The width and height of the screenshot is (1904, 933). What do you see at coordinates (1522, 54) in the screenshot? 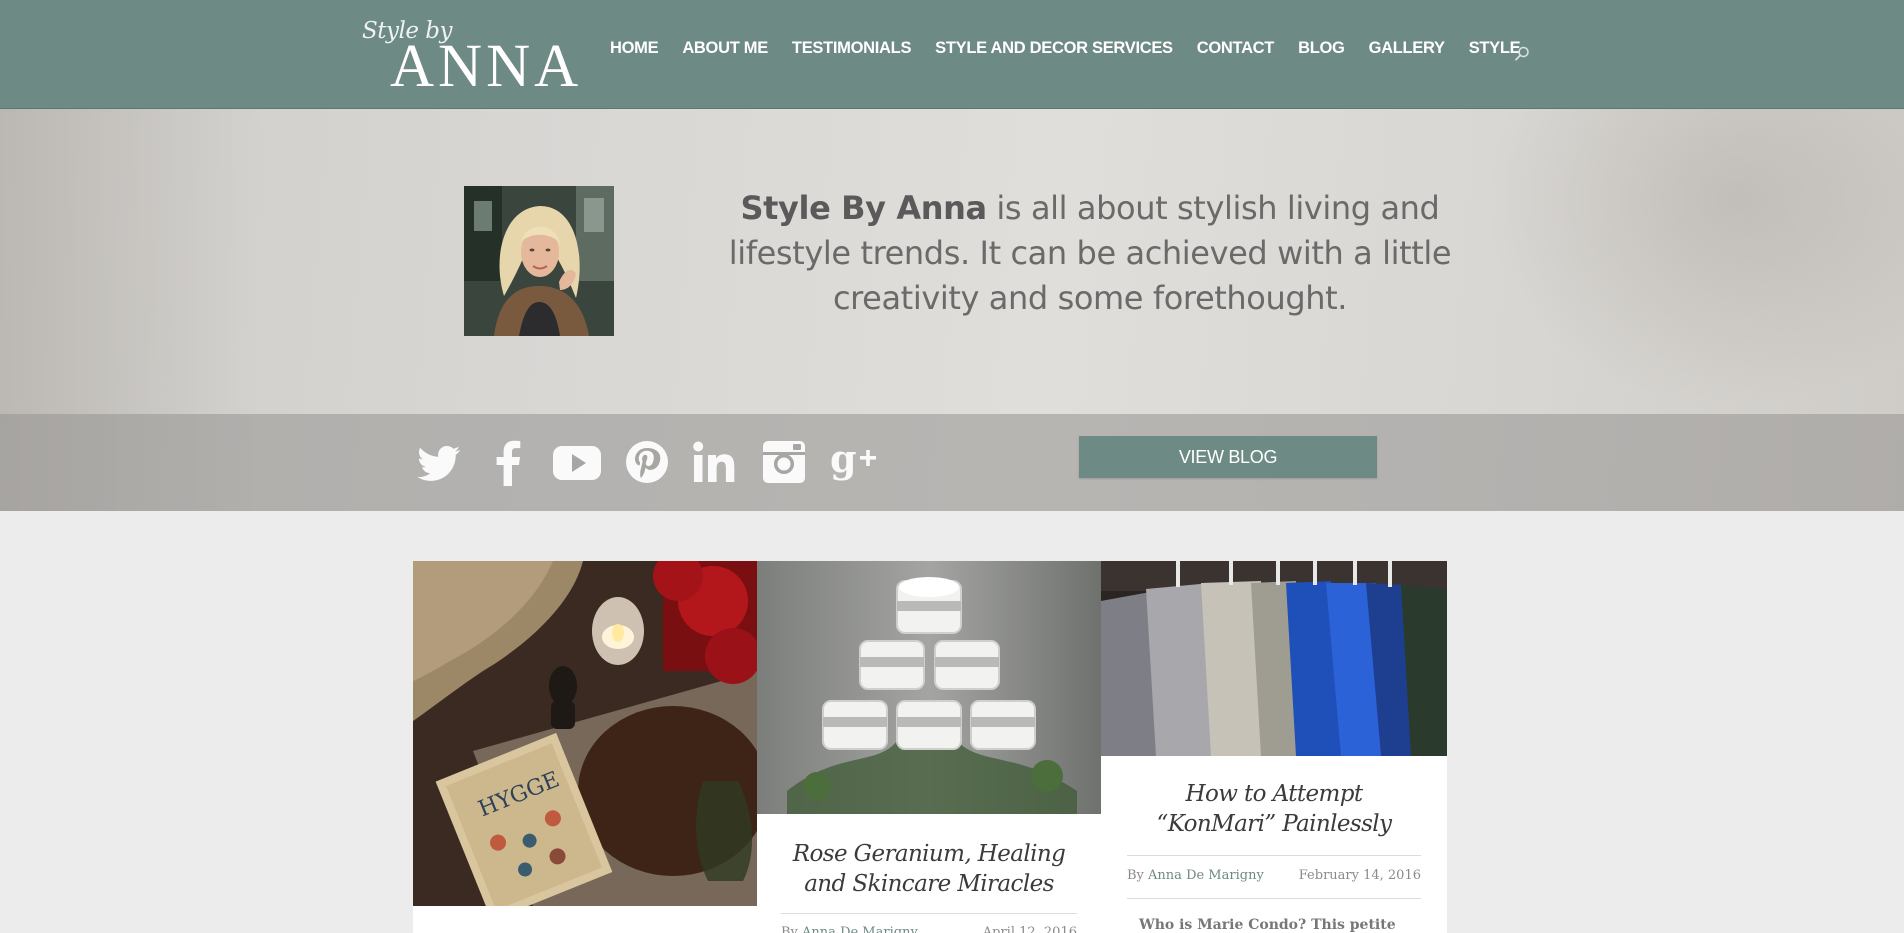
I see `search-icon` at bounding box center [1522, 54].